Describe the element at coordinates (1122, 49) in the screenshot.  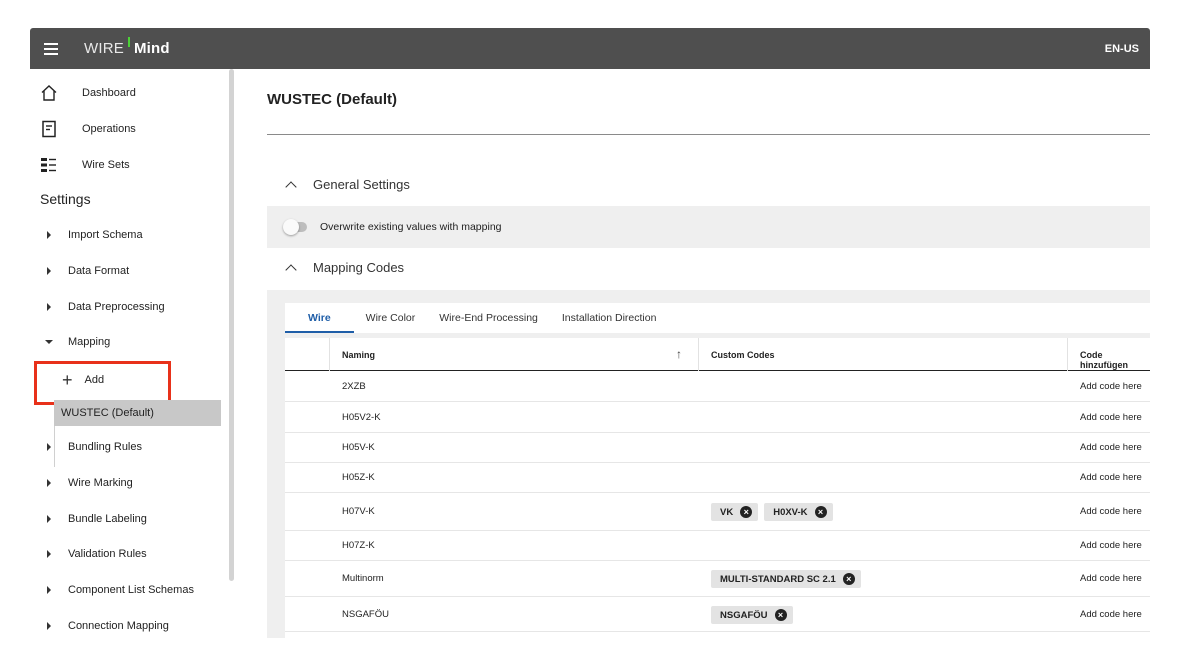
I see `language-selector: EN-US` at that location.